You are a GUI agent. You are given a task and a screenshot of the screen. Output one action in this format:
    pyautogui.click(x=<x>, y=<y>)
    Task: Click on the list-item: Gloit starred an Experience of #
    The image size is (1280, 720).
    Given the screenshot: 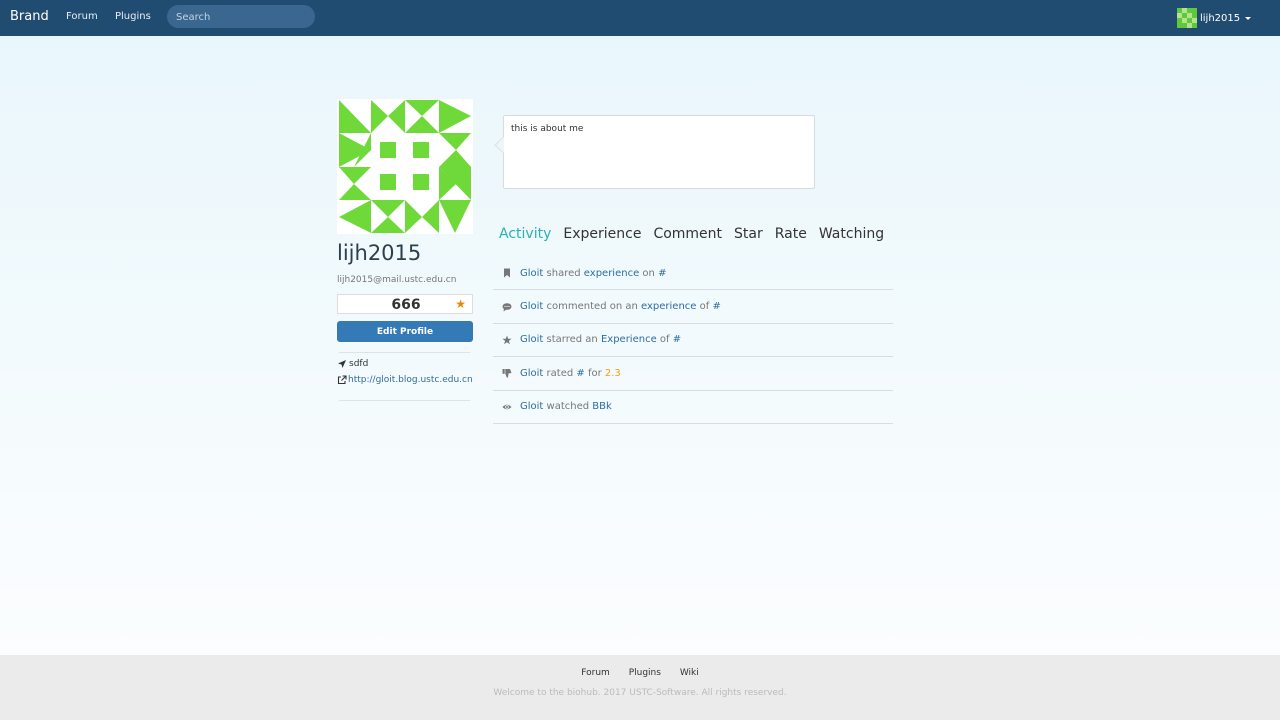 What is the action you would take?
    pyautogui.click(x=693, y=341)
    